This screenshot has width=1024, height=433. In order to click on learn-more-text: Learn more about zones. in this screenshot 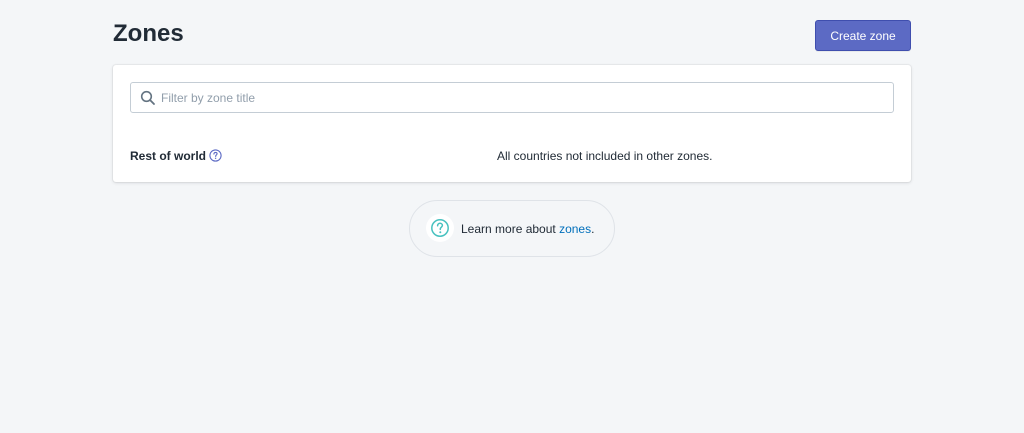, I will do `click(527, 229)`.